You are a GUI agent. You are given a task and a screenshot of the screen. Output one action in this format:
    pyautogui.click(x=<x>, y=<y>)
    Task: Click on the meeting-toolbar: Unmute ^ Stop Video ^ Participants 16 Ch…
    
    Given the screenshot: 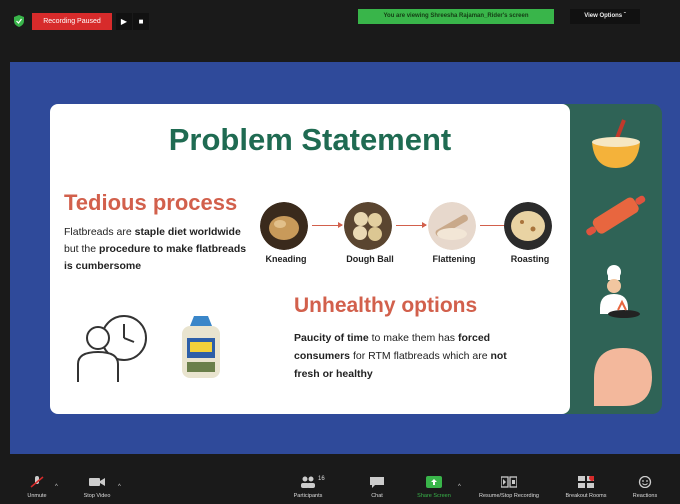 What is the action you would take?
    pyautogui.click(x=340, y=479)
    